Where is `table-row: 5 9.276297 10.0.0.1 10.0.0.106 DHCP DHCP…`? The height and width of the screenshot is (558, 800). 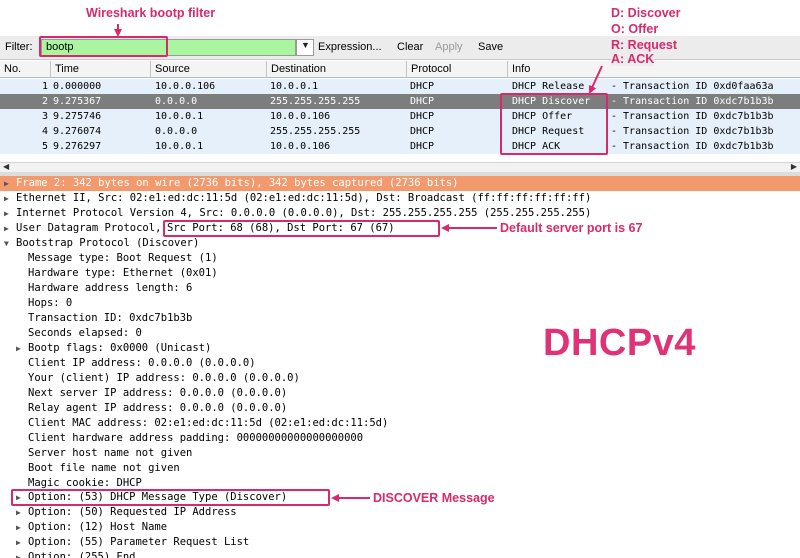 table-row: 5 9.276297 10.0.0.1 10.0.0.106 DHCP DHCP… is located at coordinates (400, 146).